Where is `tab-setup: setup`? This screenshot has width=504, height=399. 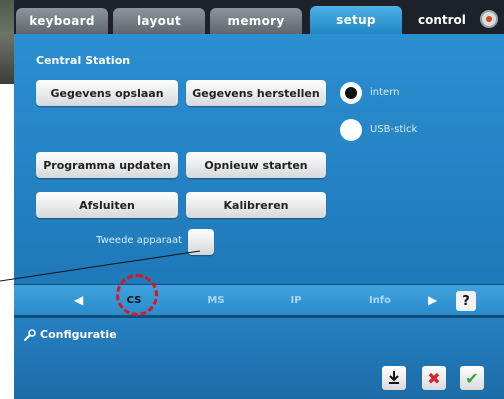
tab-setup: setup is located at coordinates (356, 20).